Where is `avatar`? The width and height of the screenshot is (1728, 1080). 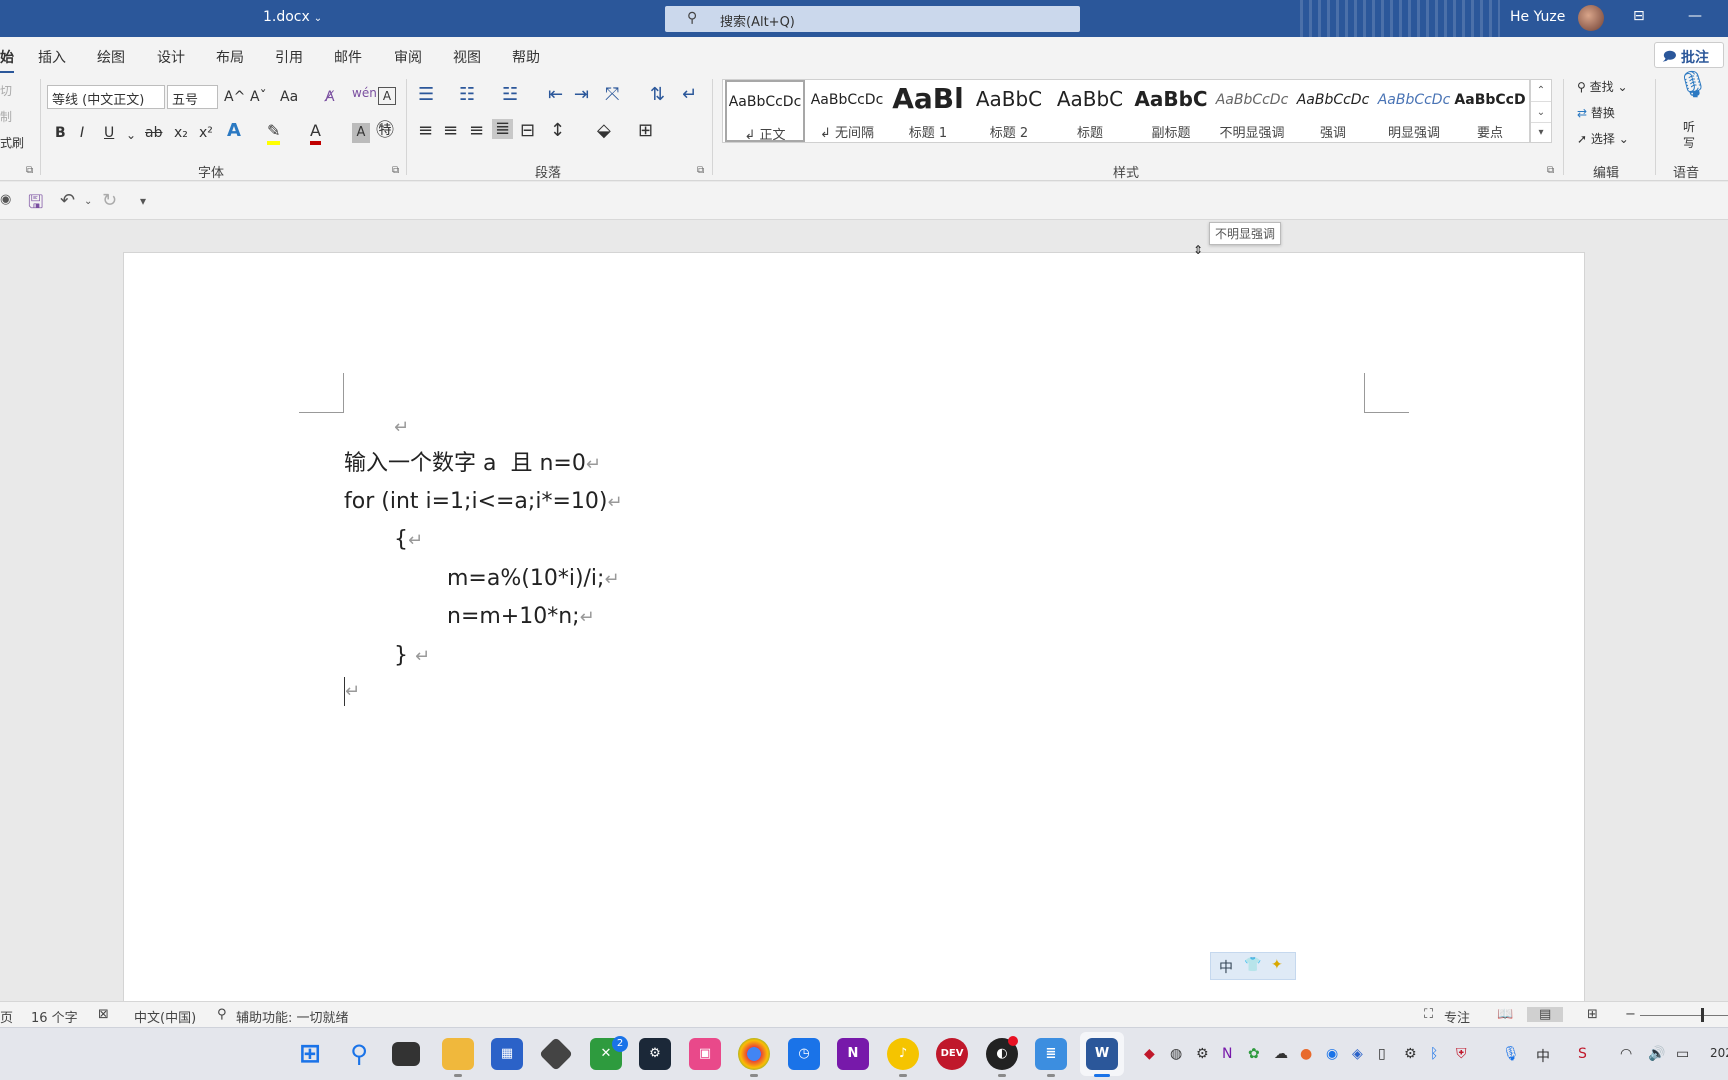
avatar is located at coordinates (1591, 18).